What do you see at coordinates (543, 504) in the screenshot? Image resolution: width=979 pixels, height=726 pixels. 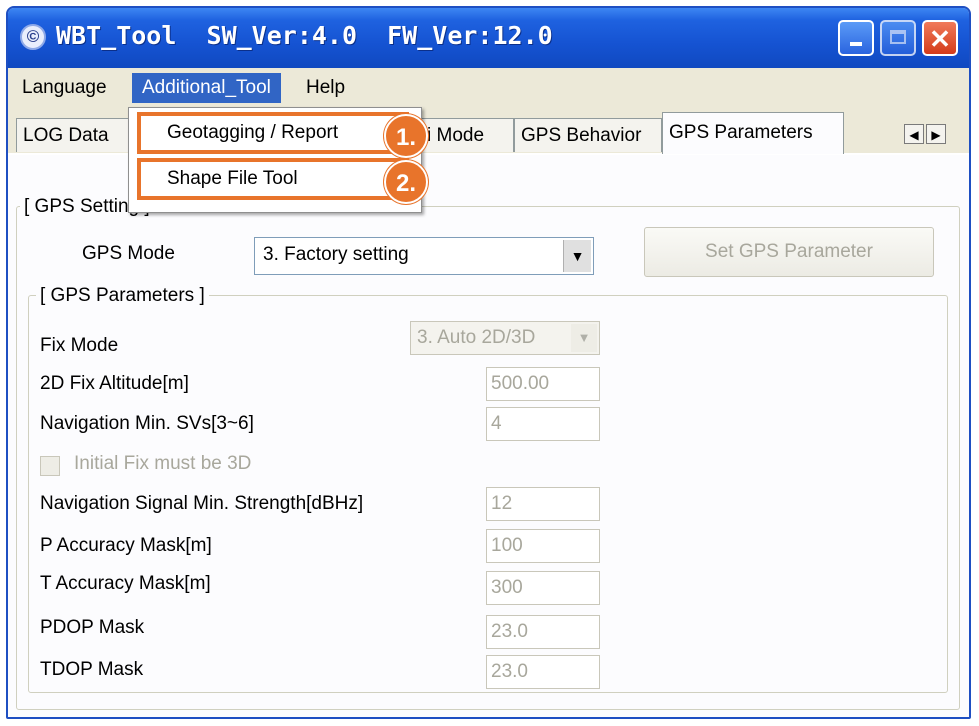 I see `signal-strength-field: 12` at bounding box center [543, 504].